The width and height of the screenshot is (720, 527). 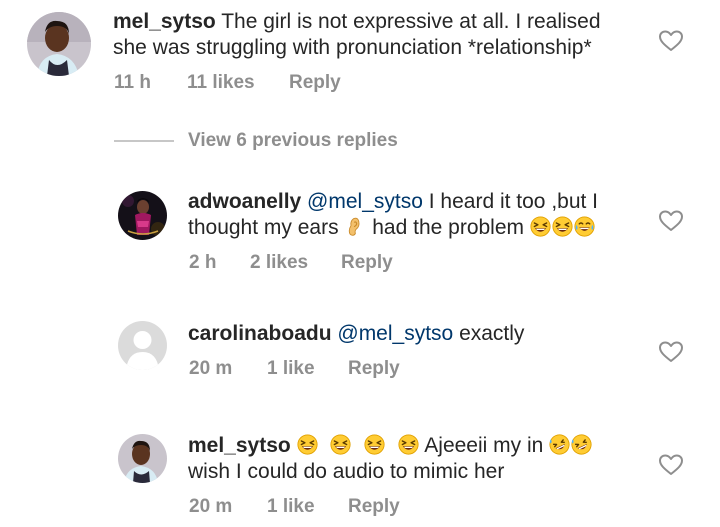 What do you see at coordinates (203, 262) in the screenshot?
I see `comment-time: 2 h` at bounding box center [203, 262].